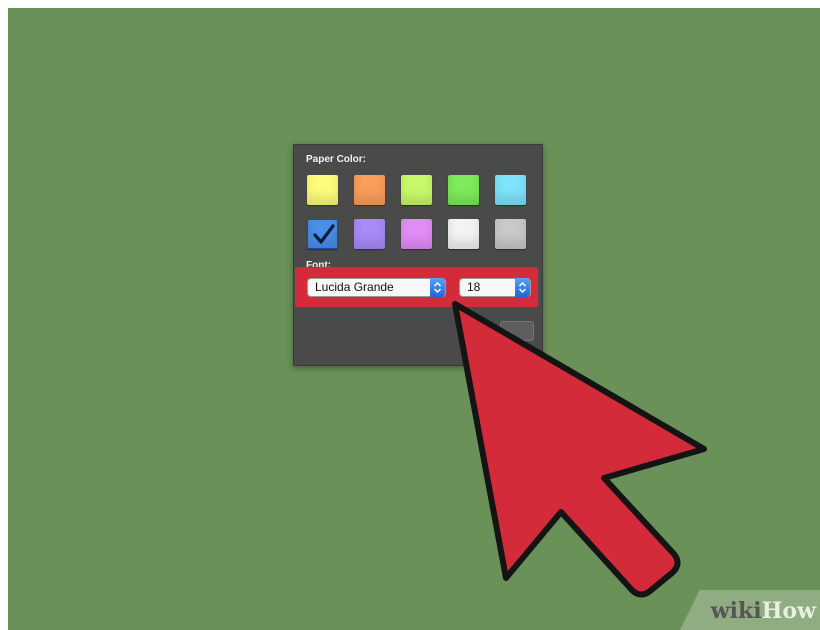 This screenshot has width=820, height=630. What do you see at coordinates (579, 449) in the screenshot?
I see `pointer-arrow-icon` at bounding box center [579, 449].